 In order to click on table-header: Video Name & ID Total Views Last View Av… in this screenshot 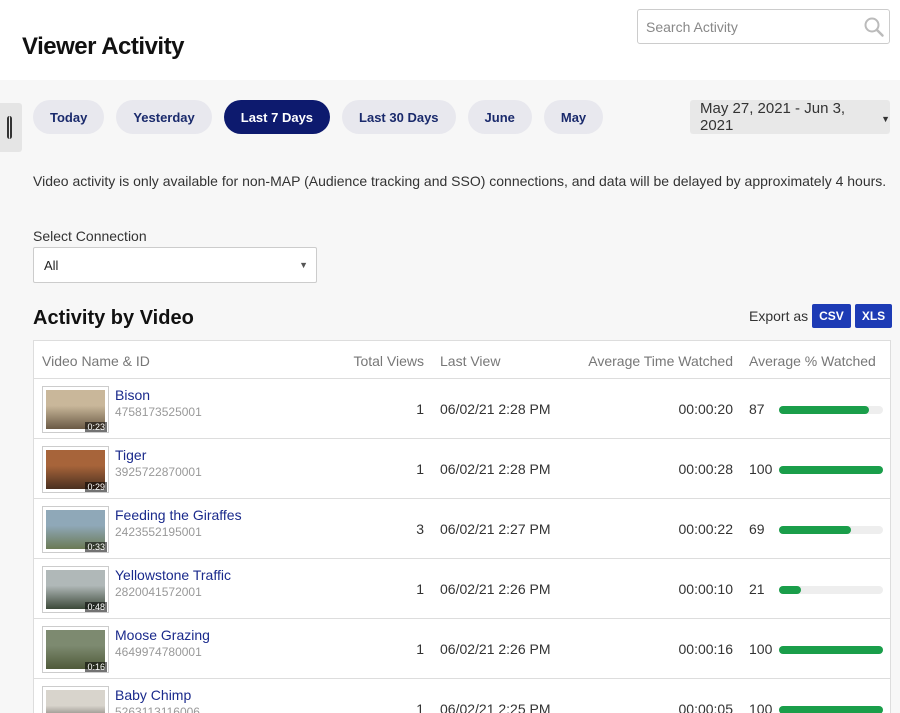, I will do `click(462, 360)`.